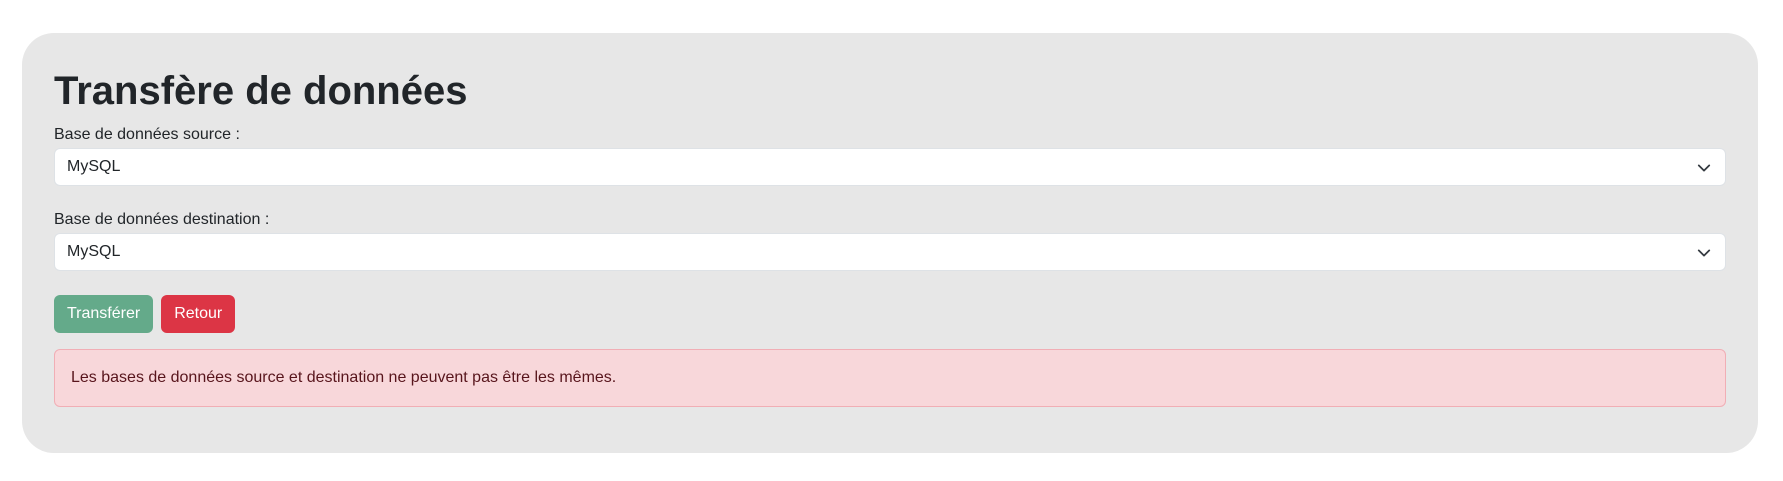 The image size is (1783, 481). Describe the element at coordinates (147, 134) in the screenshot. I see `source-db-label: Base de données source :` at that location.